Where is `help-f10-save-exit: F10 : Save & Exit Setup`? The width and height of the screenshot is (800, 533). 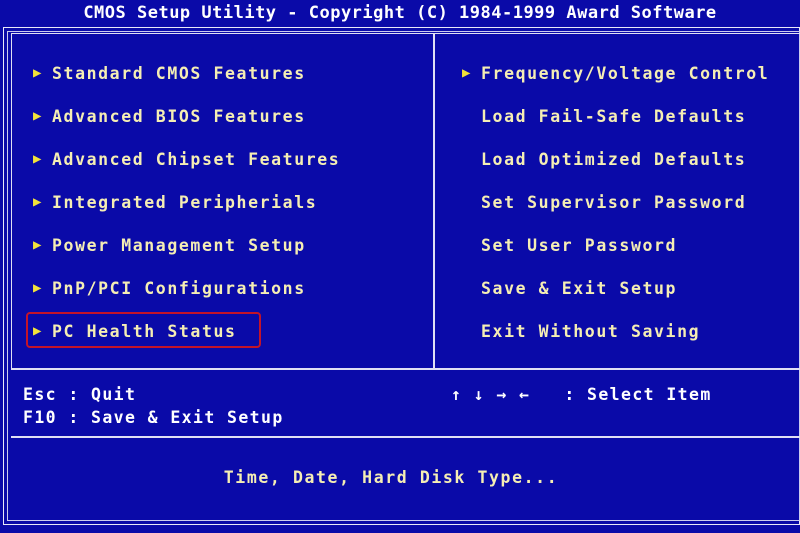 help-f10-save-exit: F10 : Save & Exit Setup is located at coordinates (153, 417).